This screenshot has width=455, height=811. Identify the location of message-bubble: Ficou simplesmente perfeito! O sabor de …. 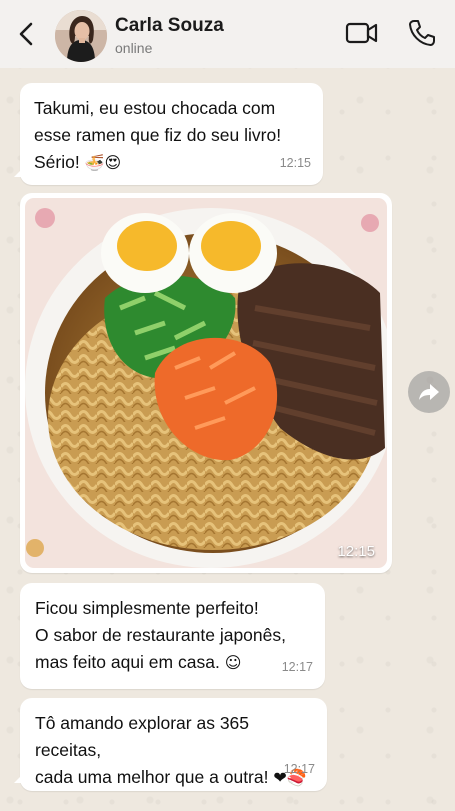
(172, 636).